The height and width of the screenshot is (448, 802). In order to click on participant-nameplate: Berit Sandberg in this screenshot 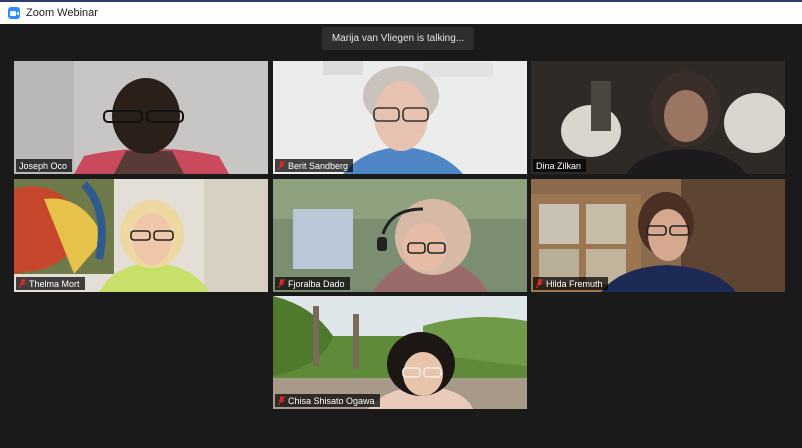, I will do `click(314, 165)`.